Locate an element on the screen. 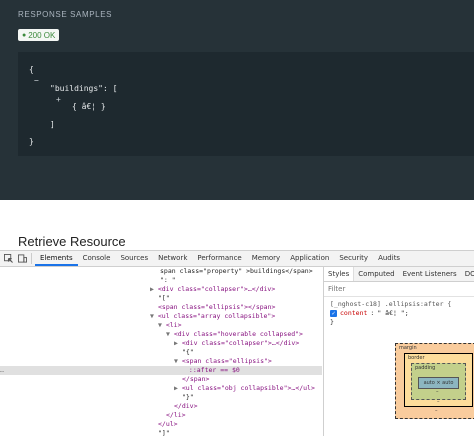 The width and height of the screenshot is (474, 436). json-close-brace: } is located at coordinates (31, 141).